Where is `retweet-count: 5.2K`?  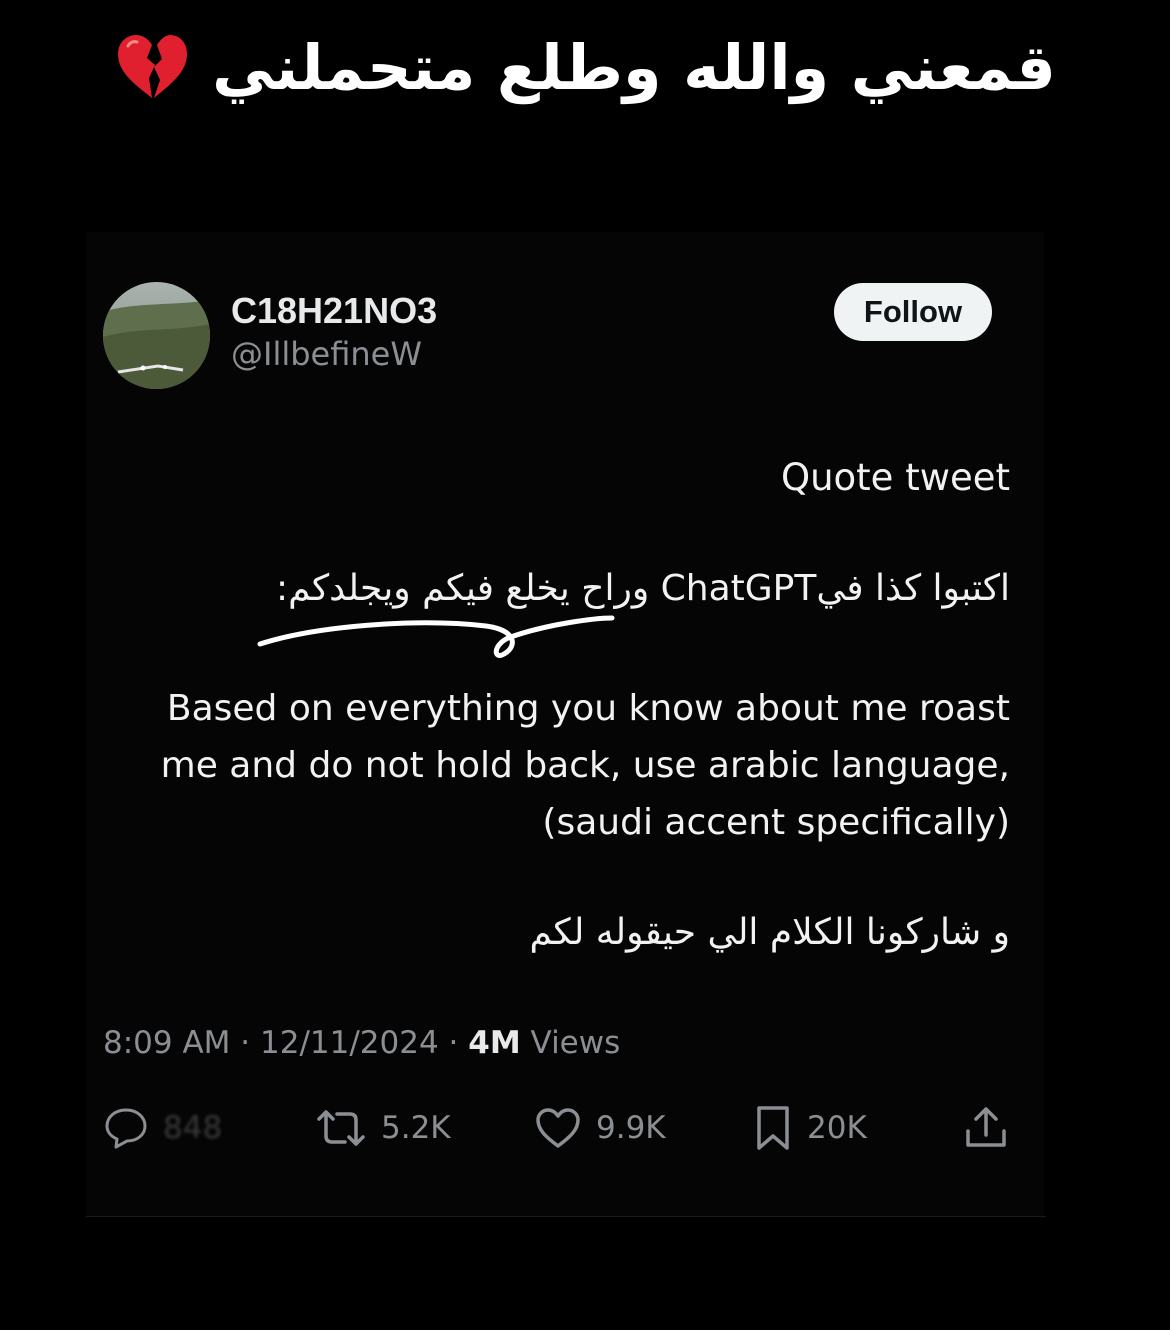 retweet-count: 5.2K is located at coordinates (416, 1128).